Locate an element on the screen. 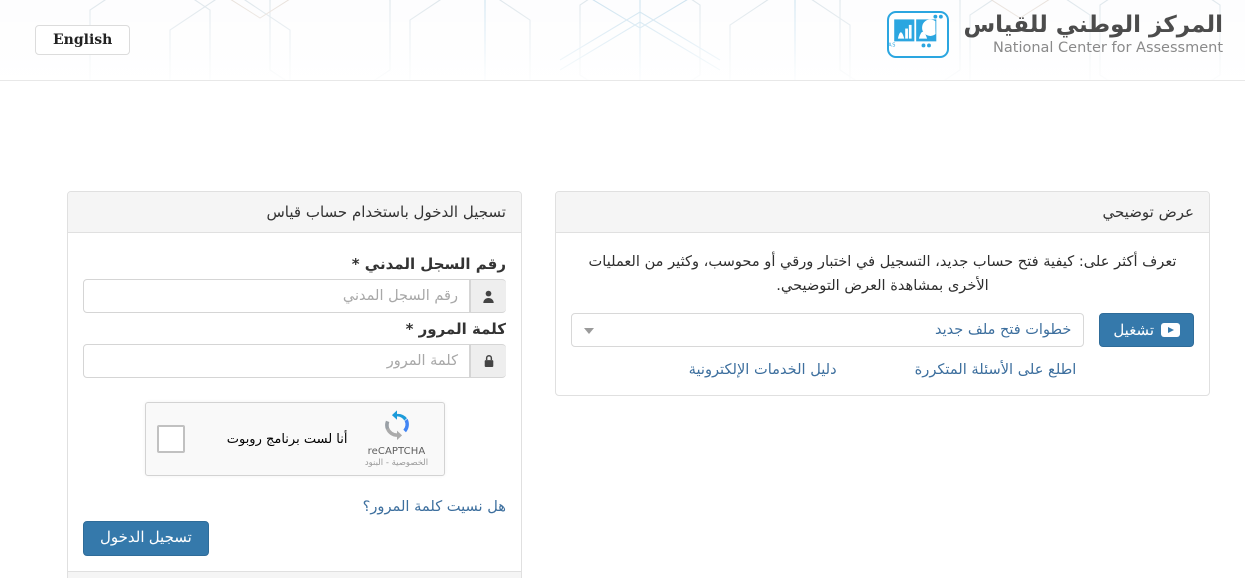  password-label: كلمة المرور * is located at coordinates (455, 329).